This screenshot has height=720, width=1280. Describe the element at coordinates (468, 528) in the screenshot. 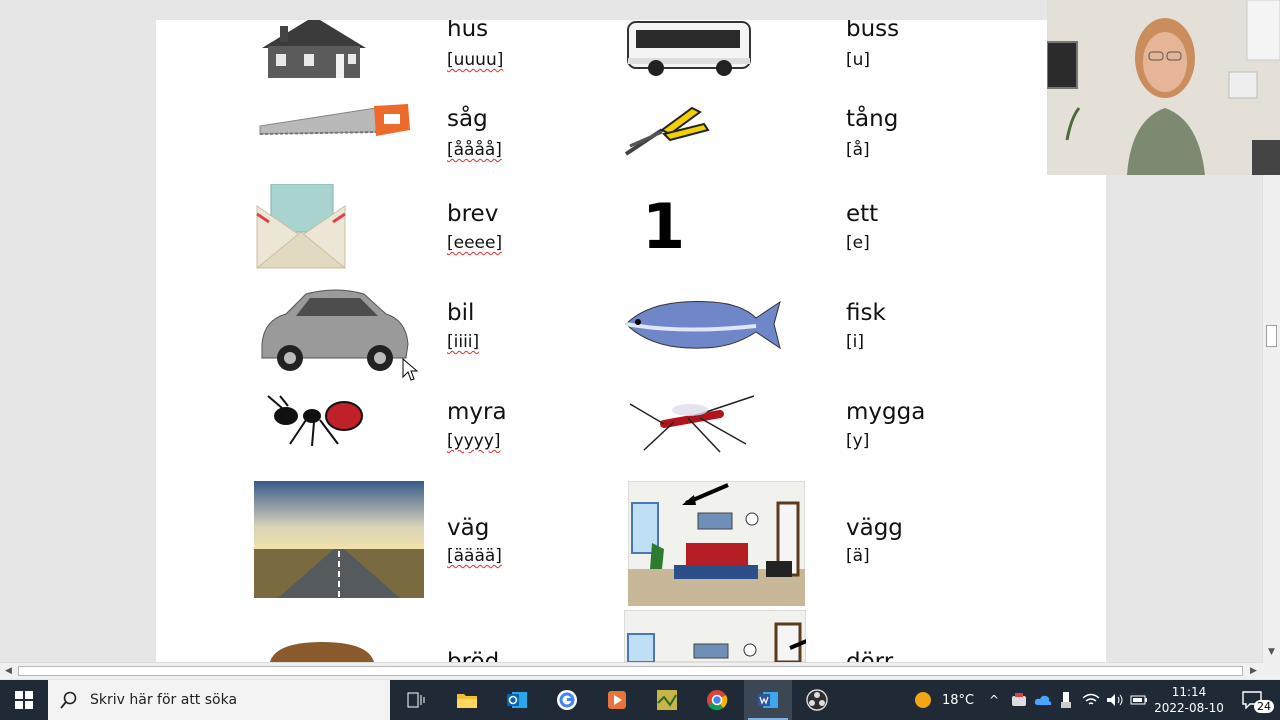

I see `vocab-word: väg` at that location.